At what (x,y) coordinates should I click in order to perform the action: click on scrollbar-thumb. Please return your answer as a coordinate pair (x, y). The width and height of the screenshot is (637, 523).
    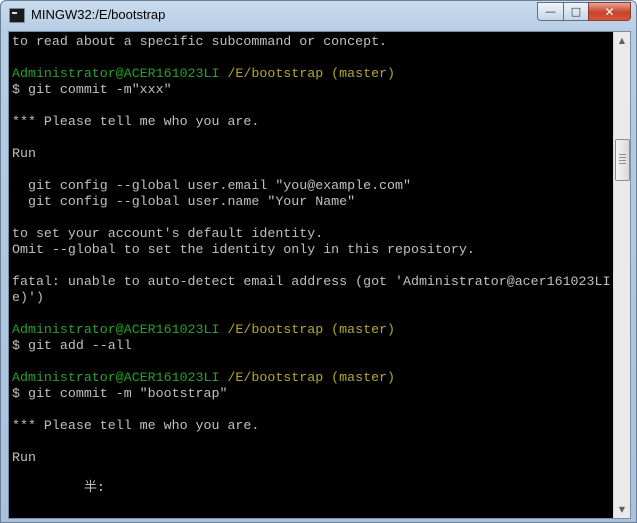
    Looking at the image, I should click on (622, 160).